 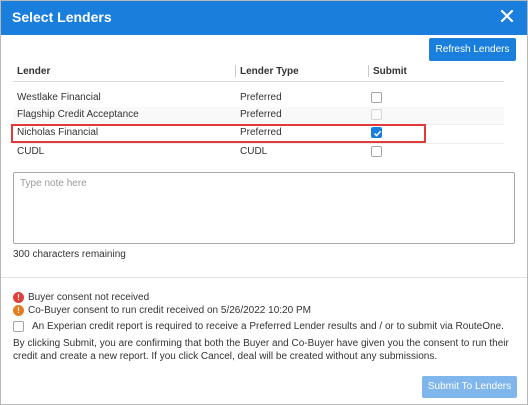 What do you see at coordinates (59, 97) in the screenshot?
I see `lender-name: Westlake Financial` at bounding box center [59, 97].